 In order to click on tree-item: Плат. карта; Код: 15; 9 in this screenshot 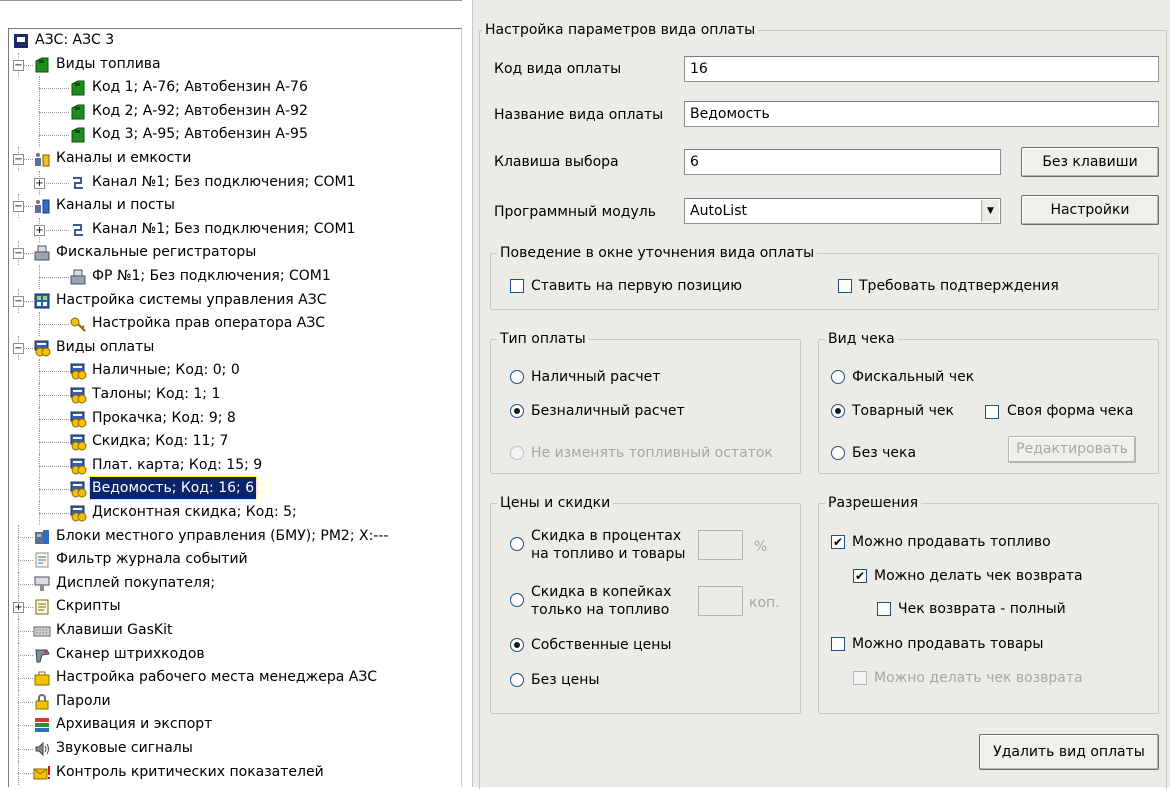, I will do `click(235, 466)`.